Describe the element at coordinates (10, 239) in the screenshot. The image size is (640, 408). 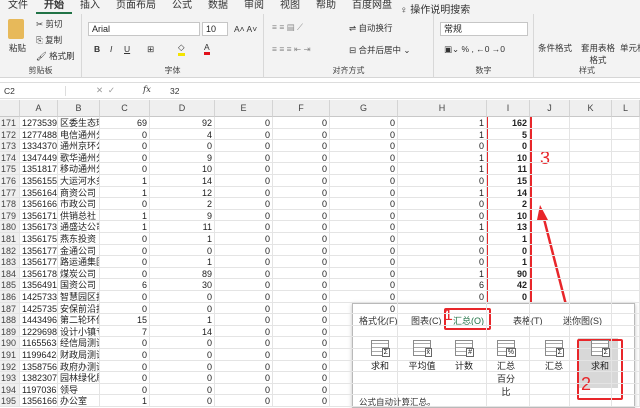
I see `row-header: 181` at that location.